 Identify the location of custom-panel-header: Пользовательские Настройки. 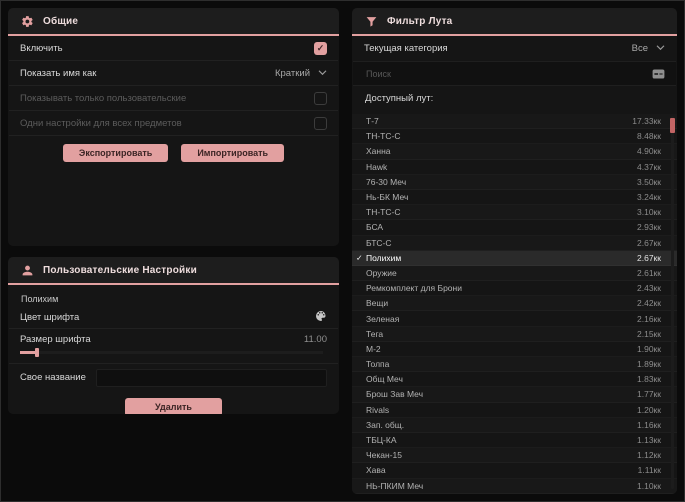
(173, 271).